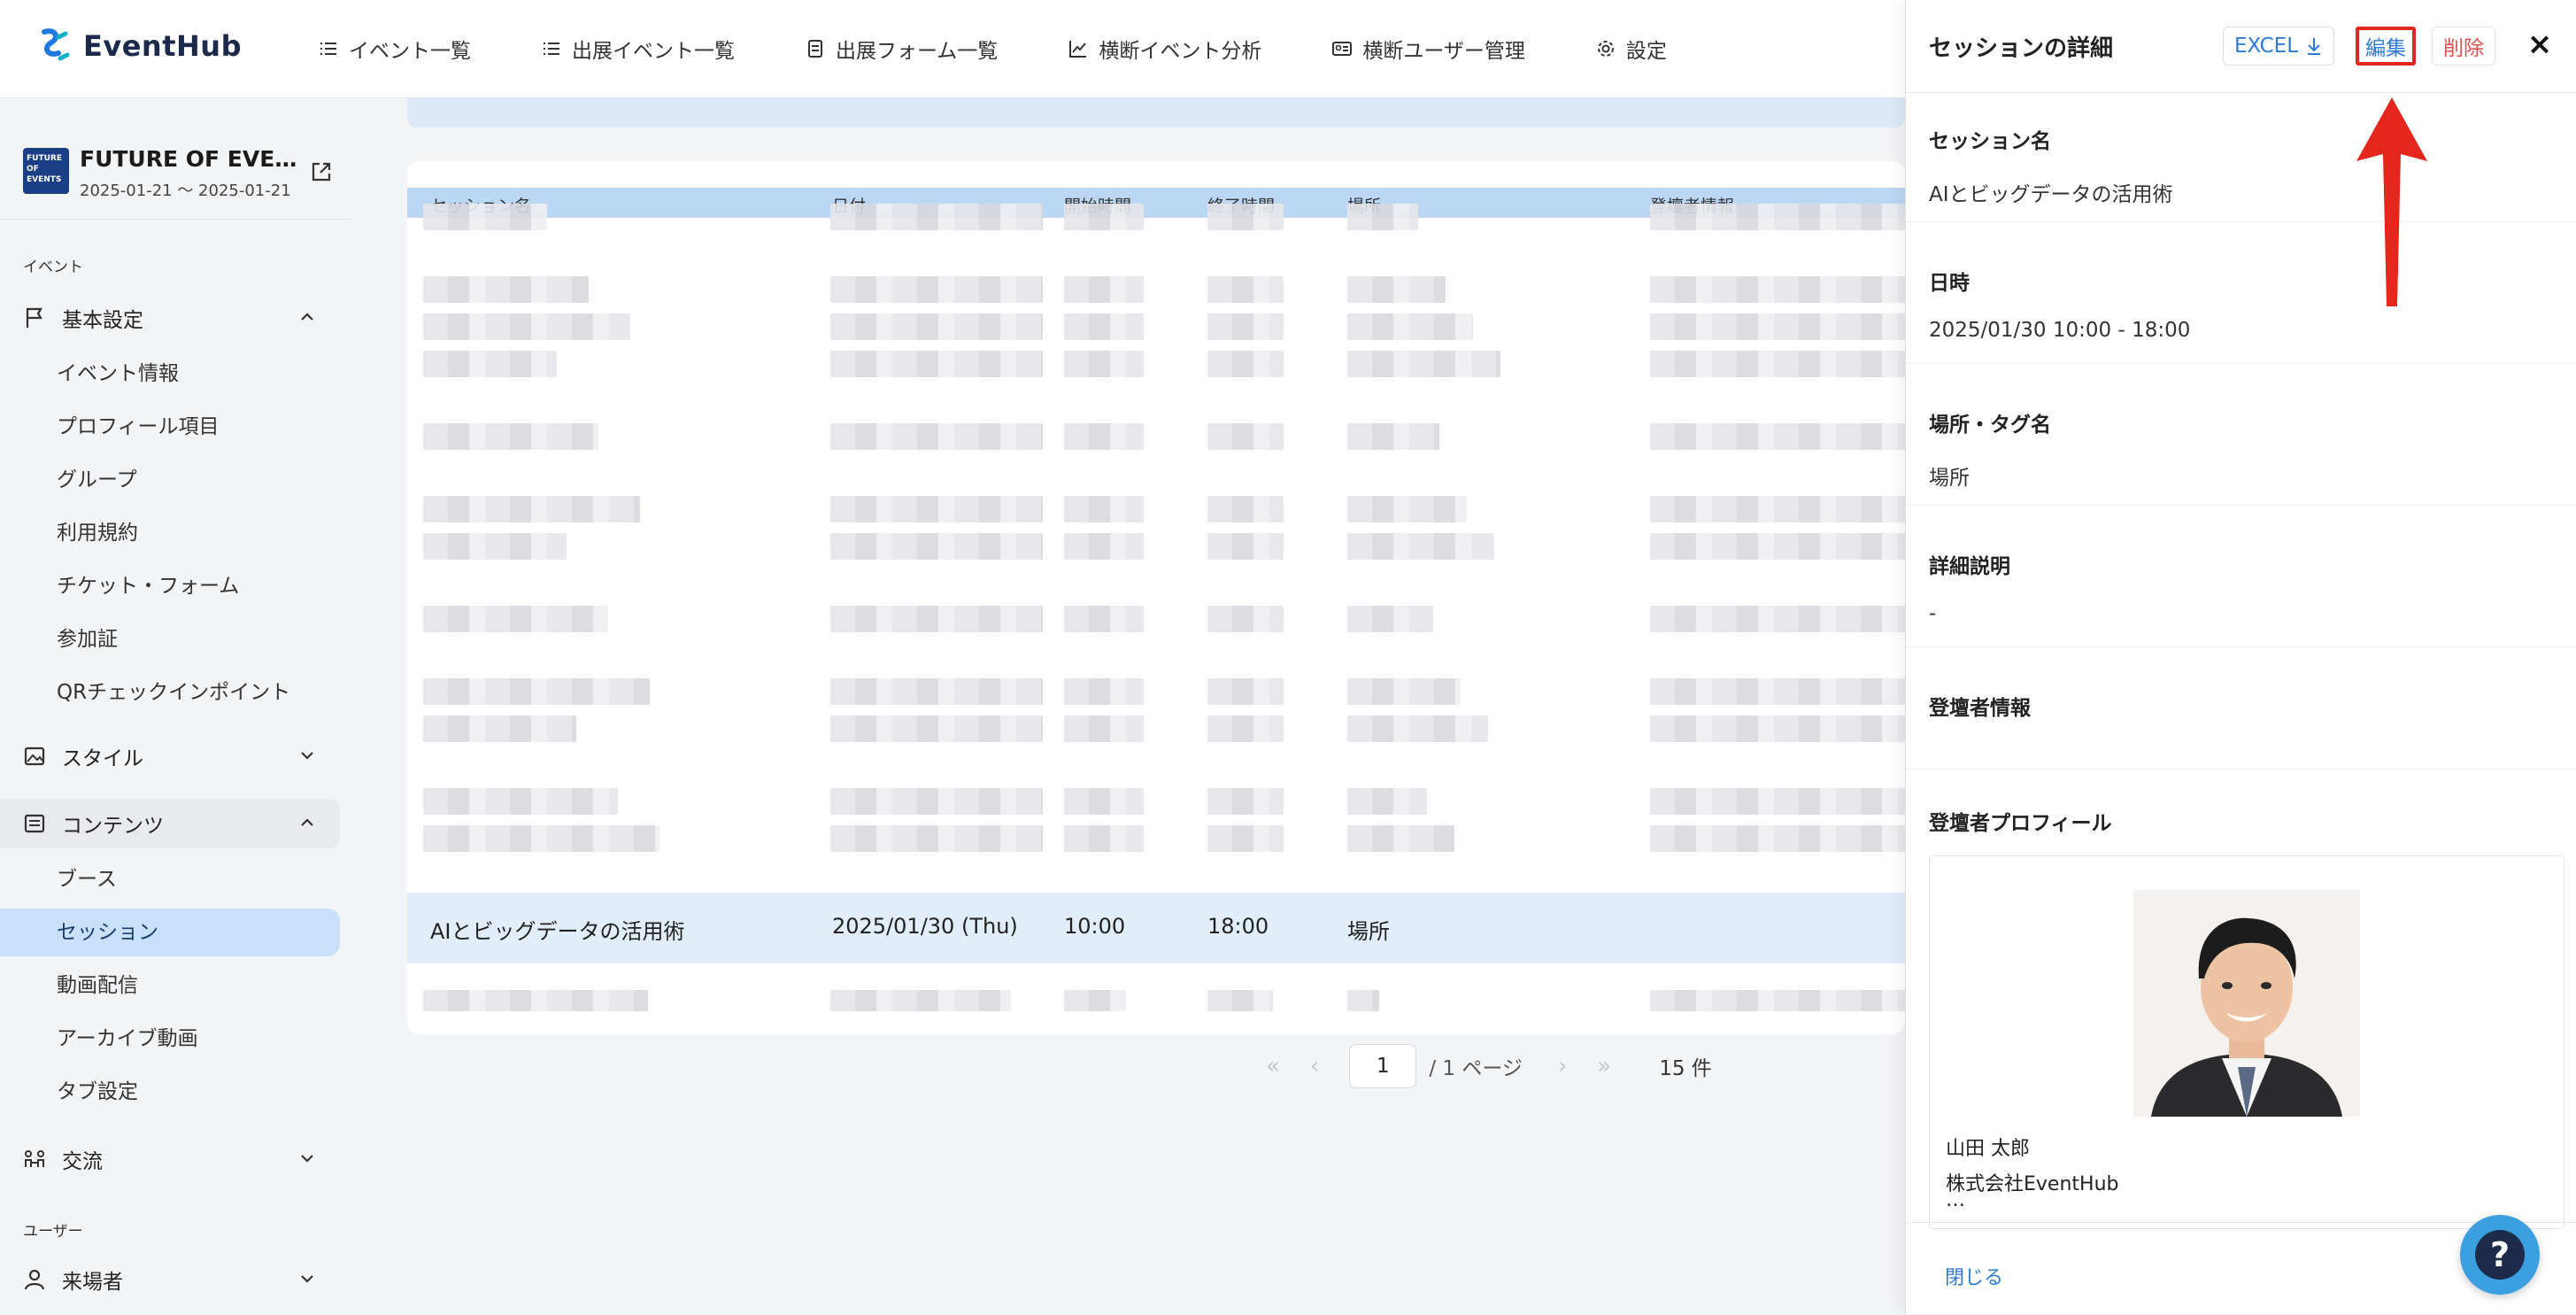  What do you see at coordinates (2020, 823) in the screenshot?
I see `field-label: 登壇者プロフィール` at bounding box center [2020, 823].